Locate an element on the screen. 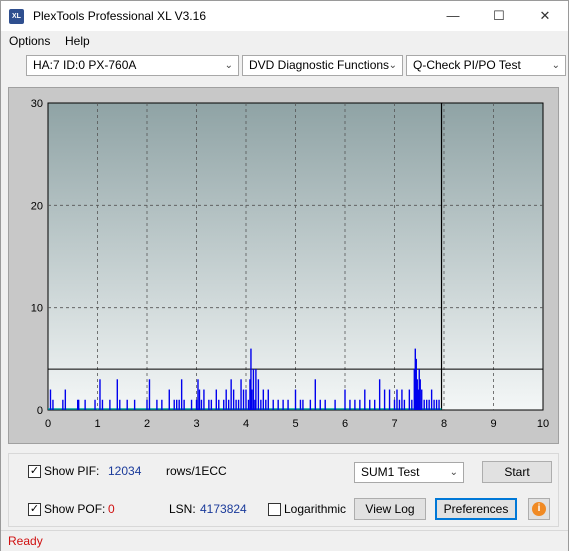 This screenshot has height=551, width=569. pif-unit: rows/1ECC is located at coordinates (196, 471).